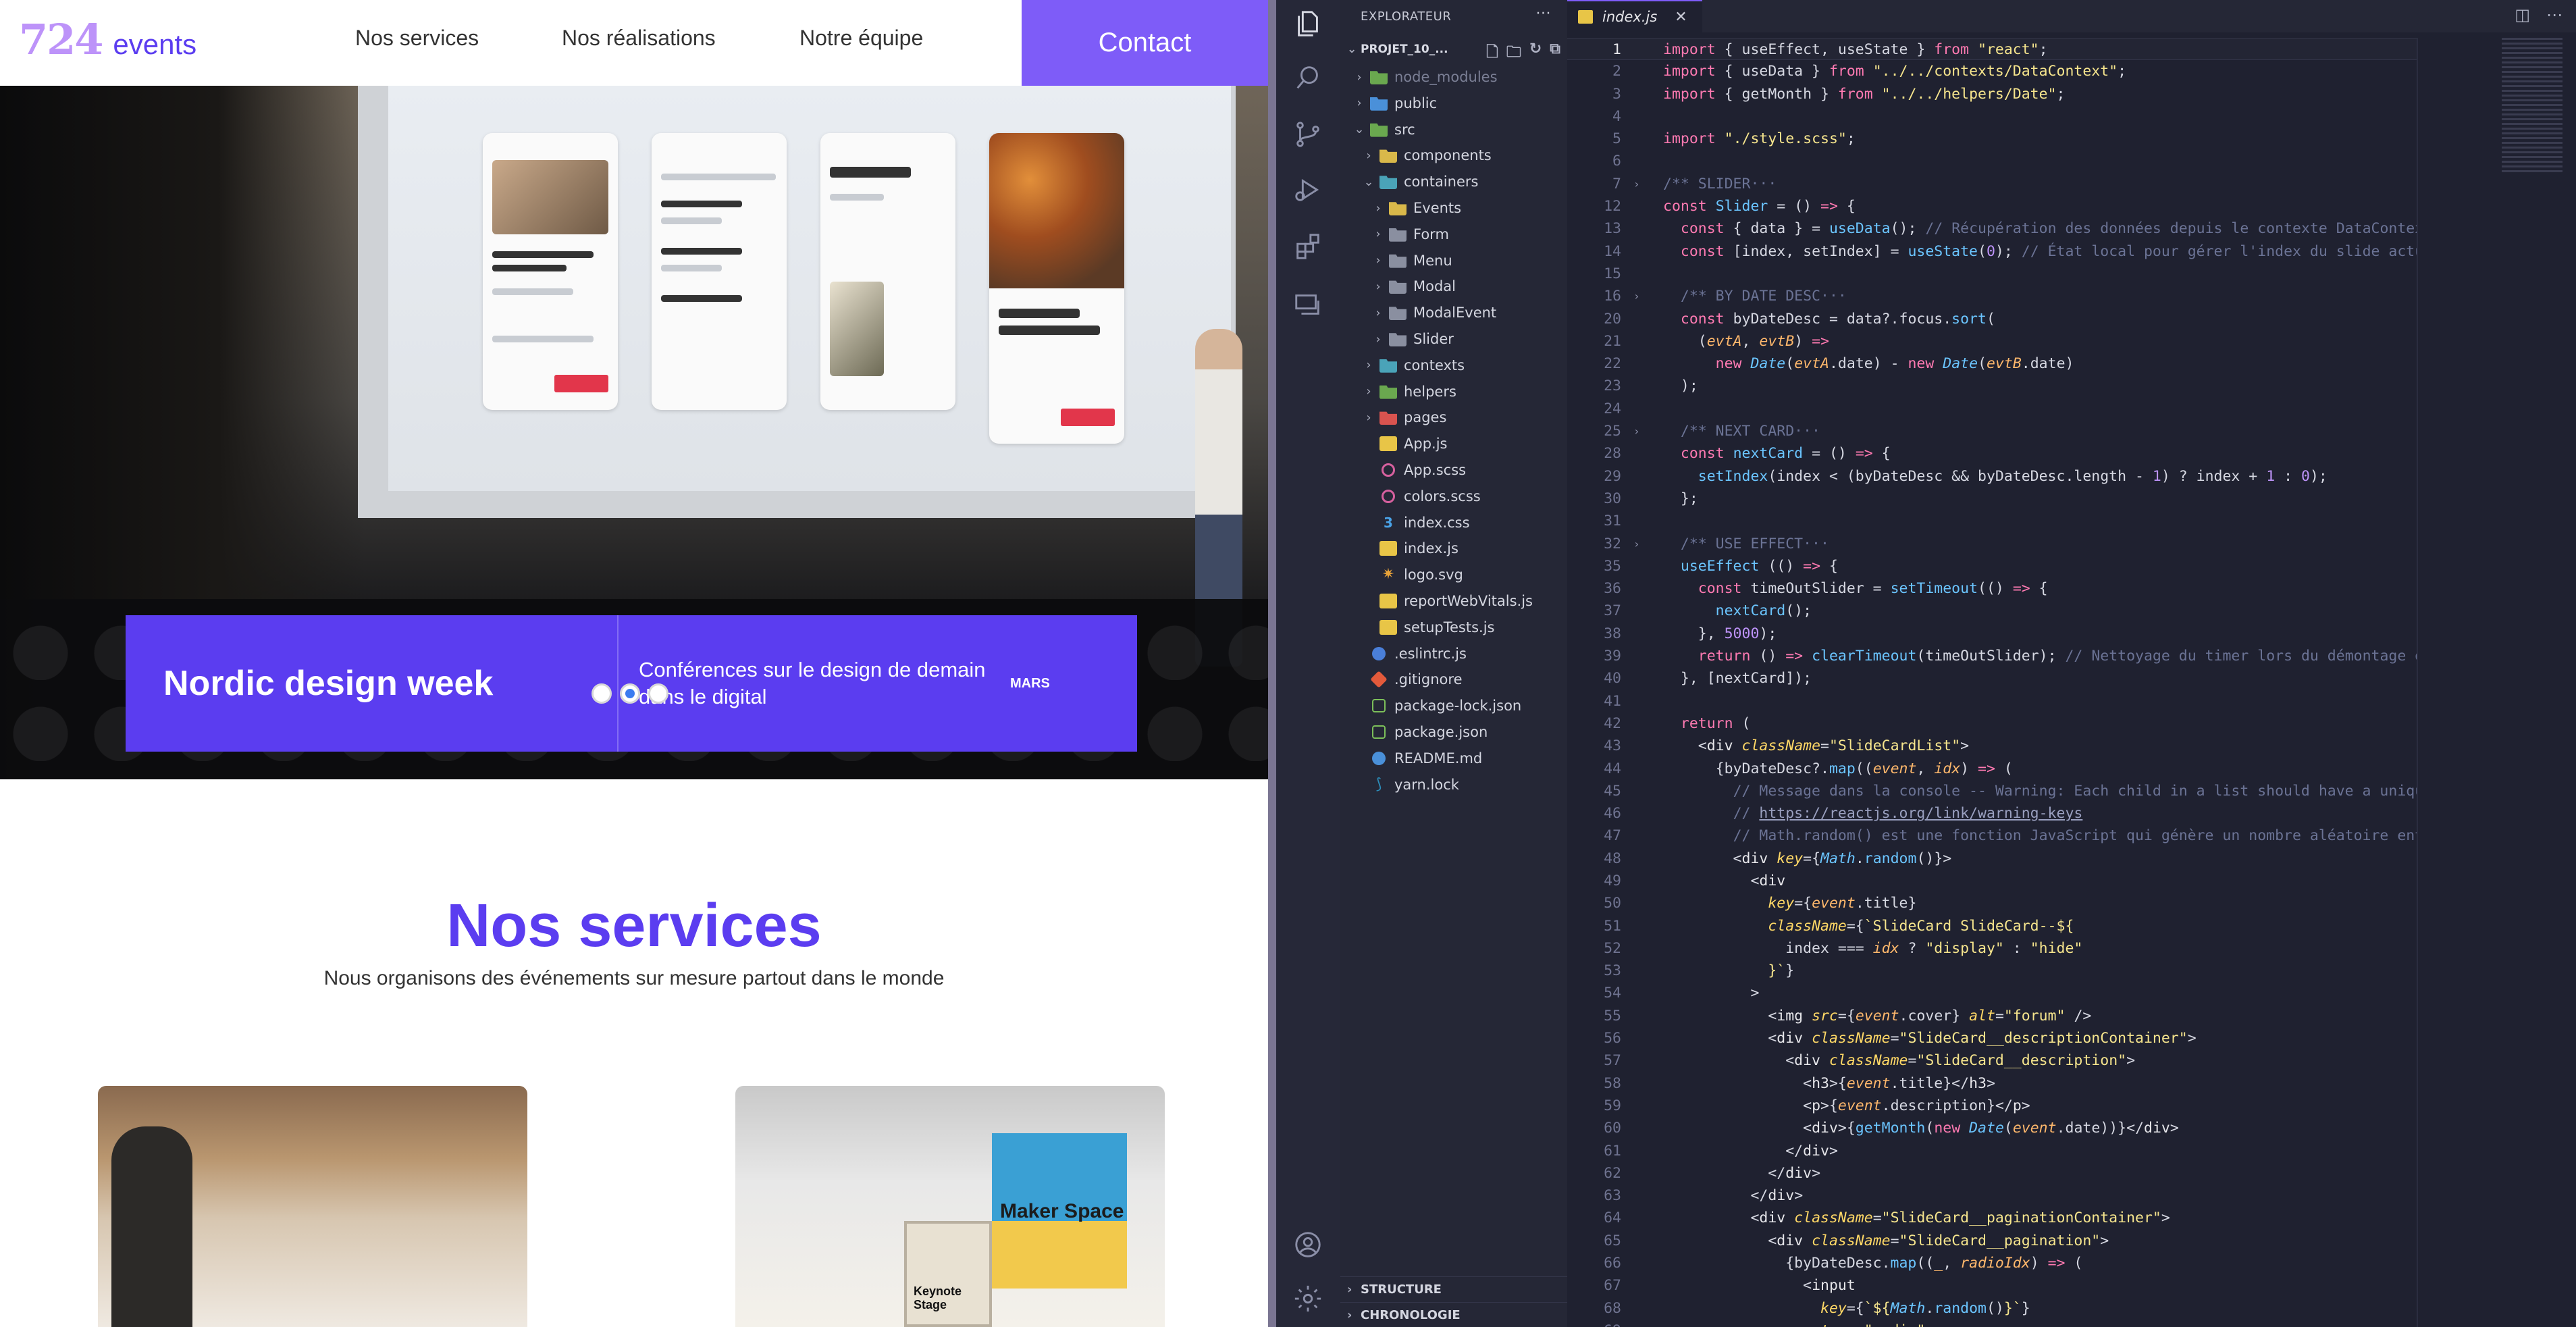 The image size is (2576, 1327). Describe the element at coordinates (1992, 161) in the screenshot. I see `code-line: 6` at that location.